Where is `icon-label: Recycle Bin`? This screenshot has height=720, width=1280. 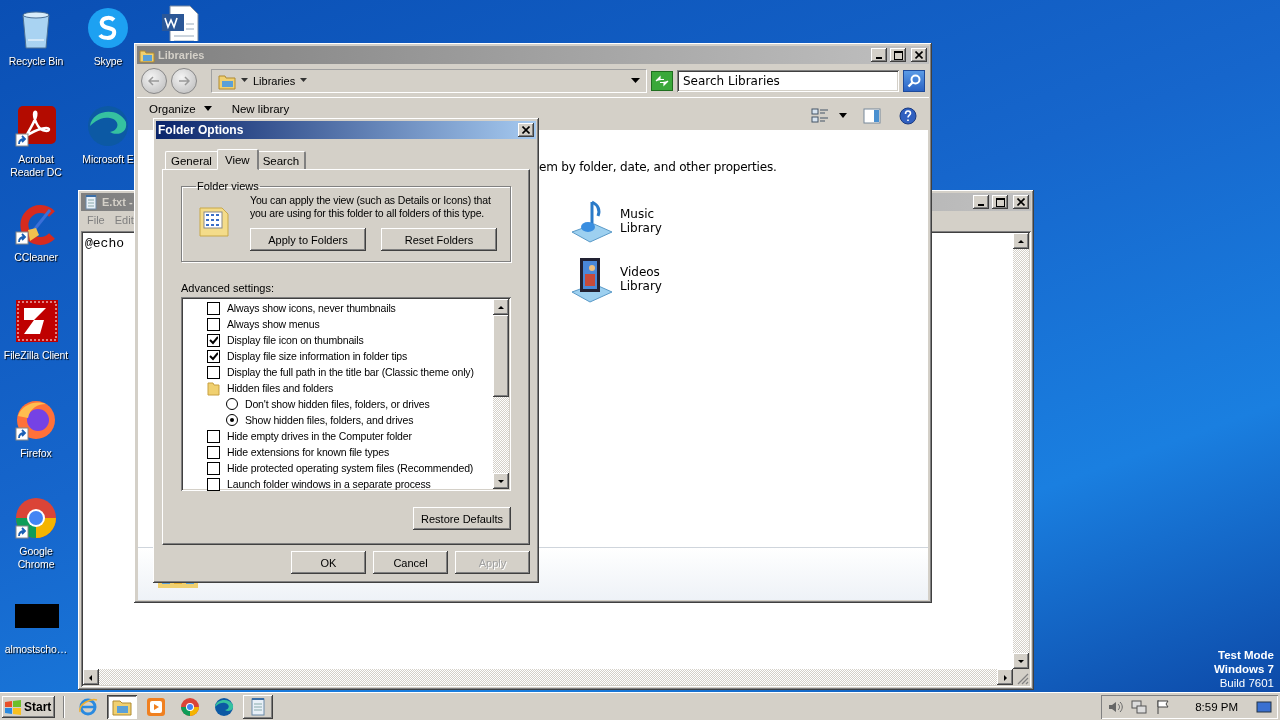 icon-label: Recycle Bin is located at coordinates (36, 61).